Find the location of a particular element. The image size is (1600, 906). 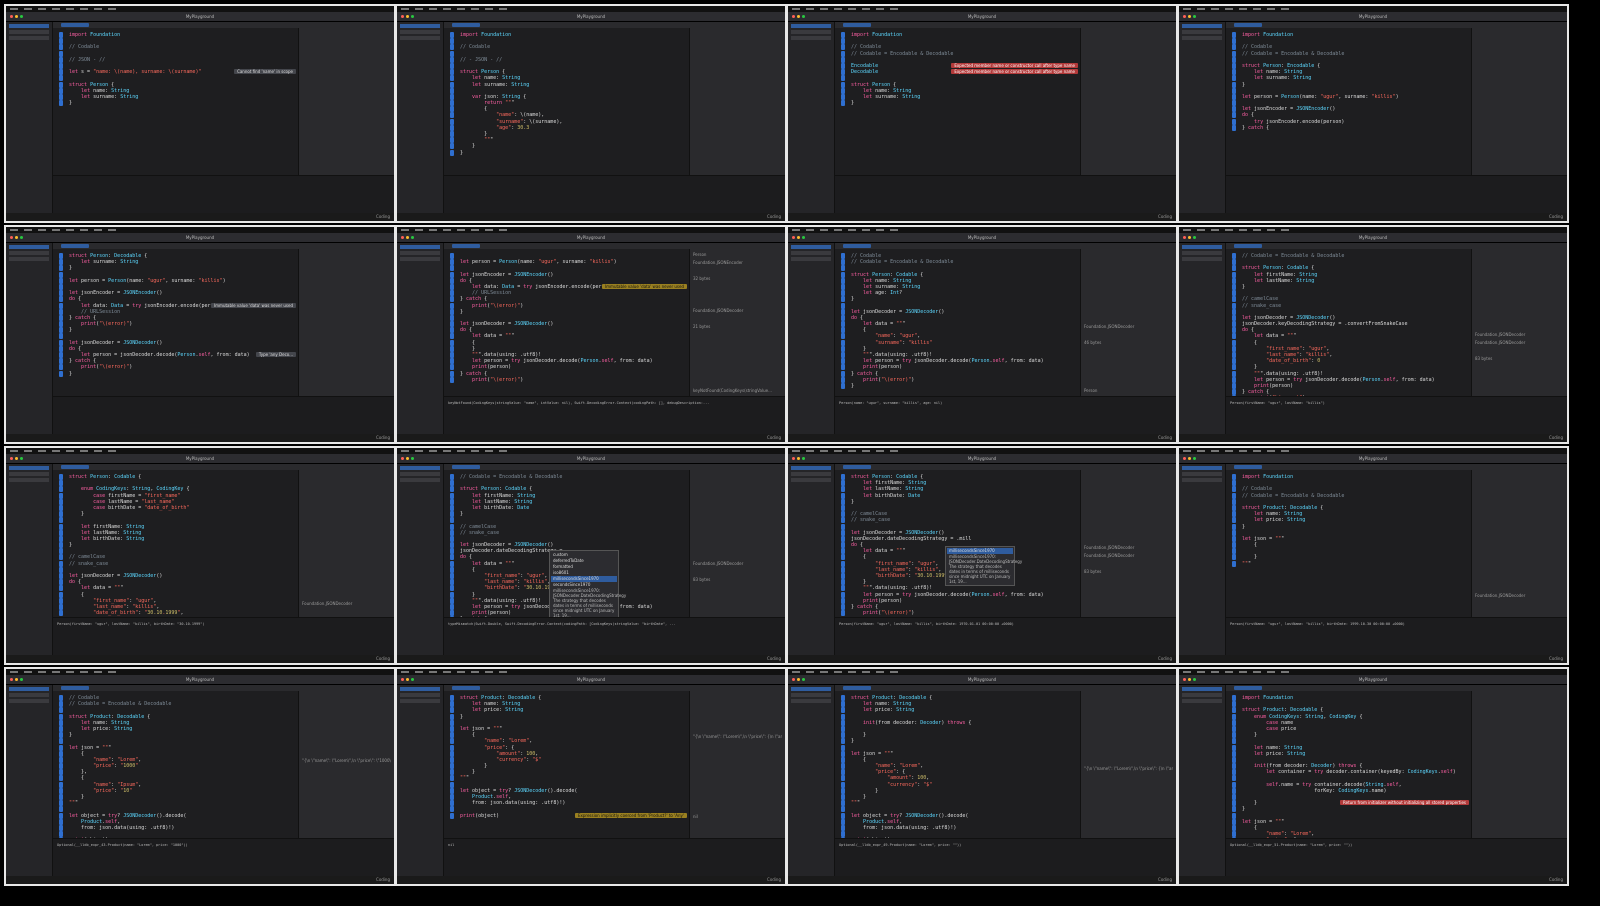

project-navigator is located at coordinates (420, 121).